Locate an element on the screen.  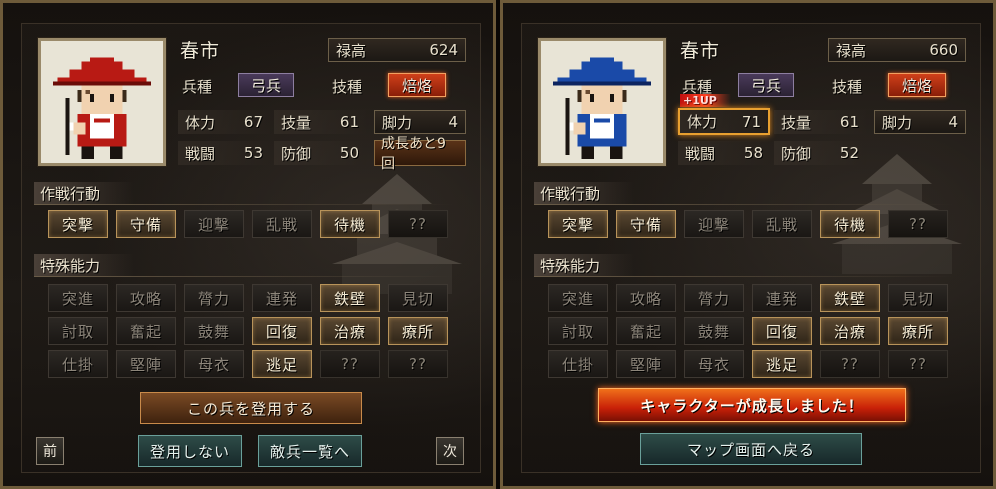
next-button: 次 is located at coordinates (450, 451).